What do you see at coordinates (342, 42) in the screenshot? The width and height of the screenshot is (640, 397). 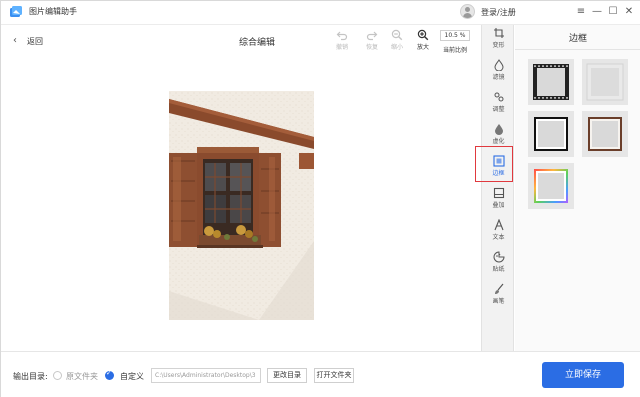 I see `undo-button: 撤销` at bounding box center [342, 42].